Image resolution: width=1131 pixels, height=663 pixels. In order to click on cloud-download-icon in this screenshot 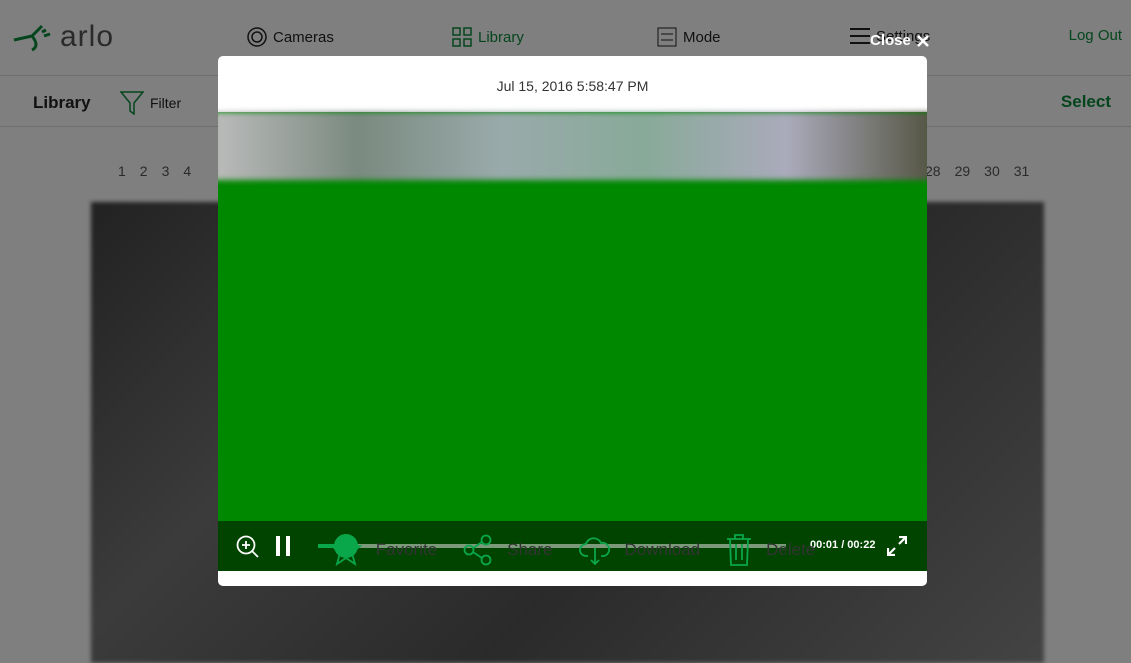, I will do `click(594, 551)`.